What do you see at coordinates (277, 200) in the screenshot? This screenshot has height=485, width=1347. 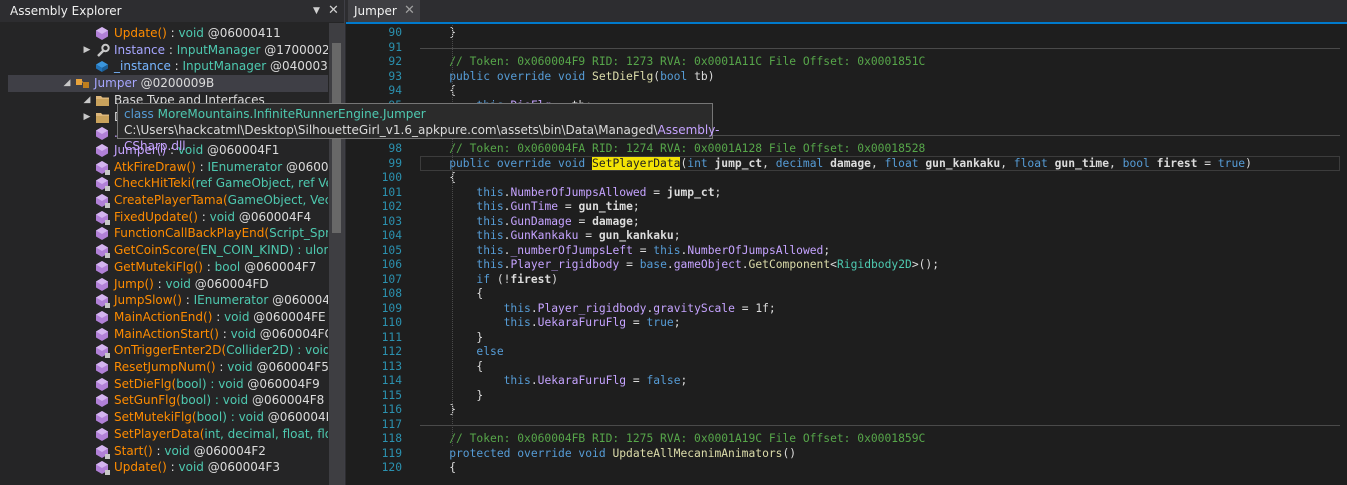 I see `member-type: GameObject, Vecto` at bounding box center [277, 200].